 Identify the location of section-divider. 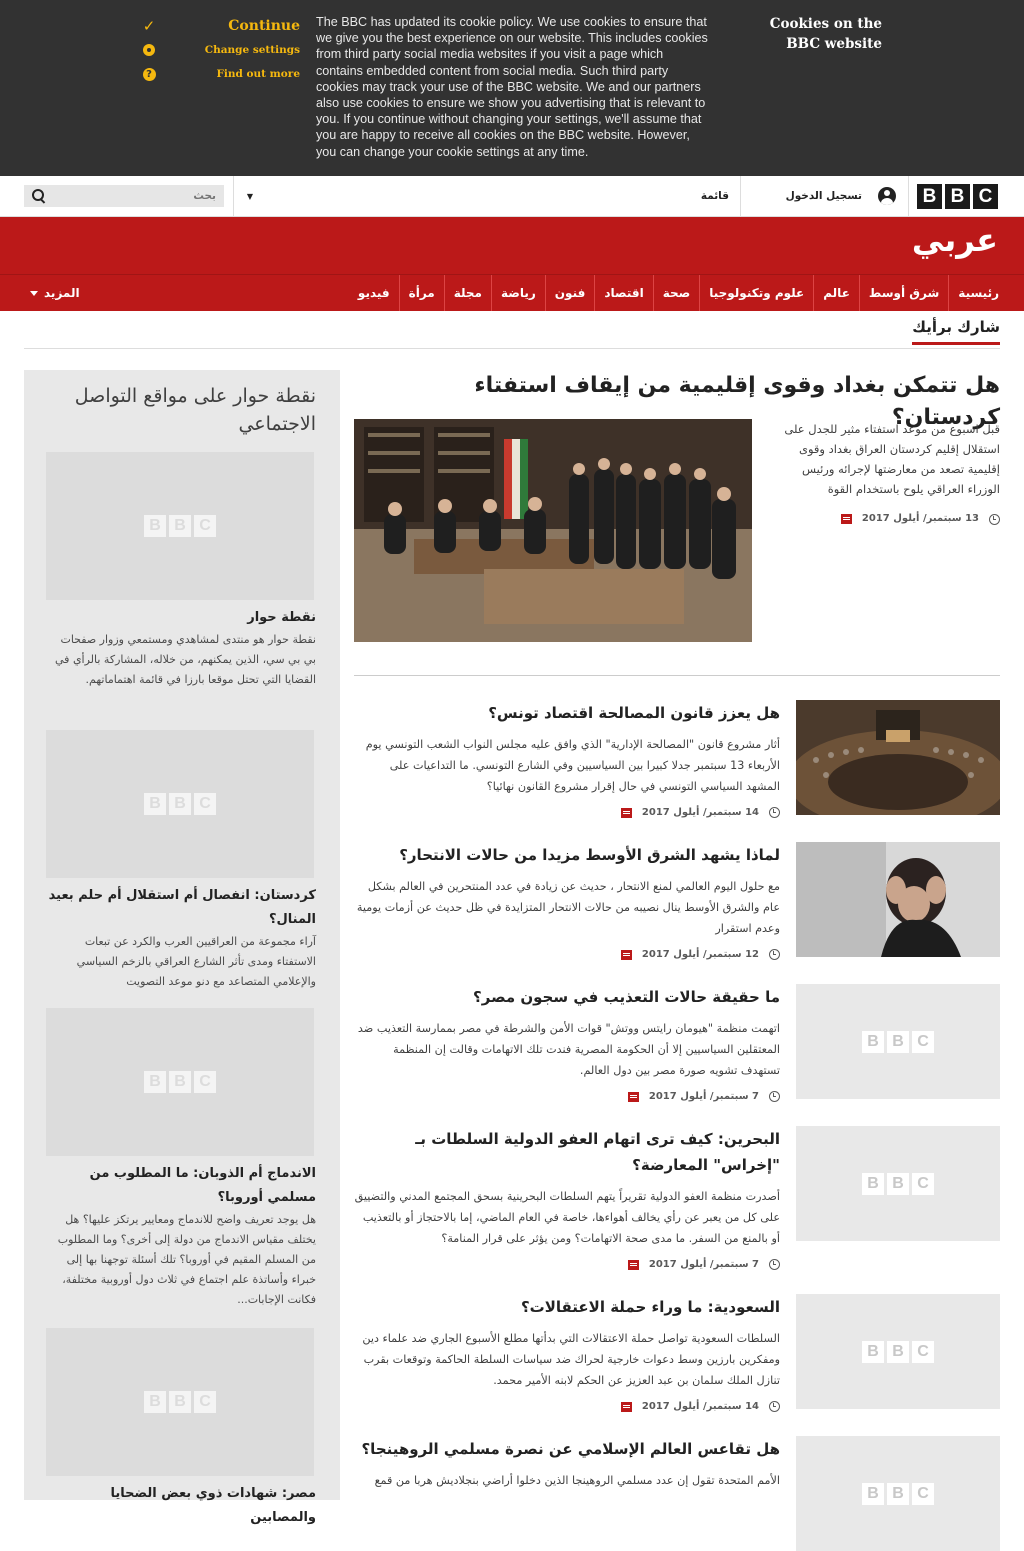
(512, 348).